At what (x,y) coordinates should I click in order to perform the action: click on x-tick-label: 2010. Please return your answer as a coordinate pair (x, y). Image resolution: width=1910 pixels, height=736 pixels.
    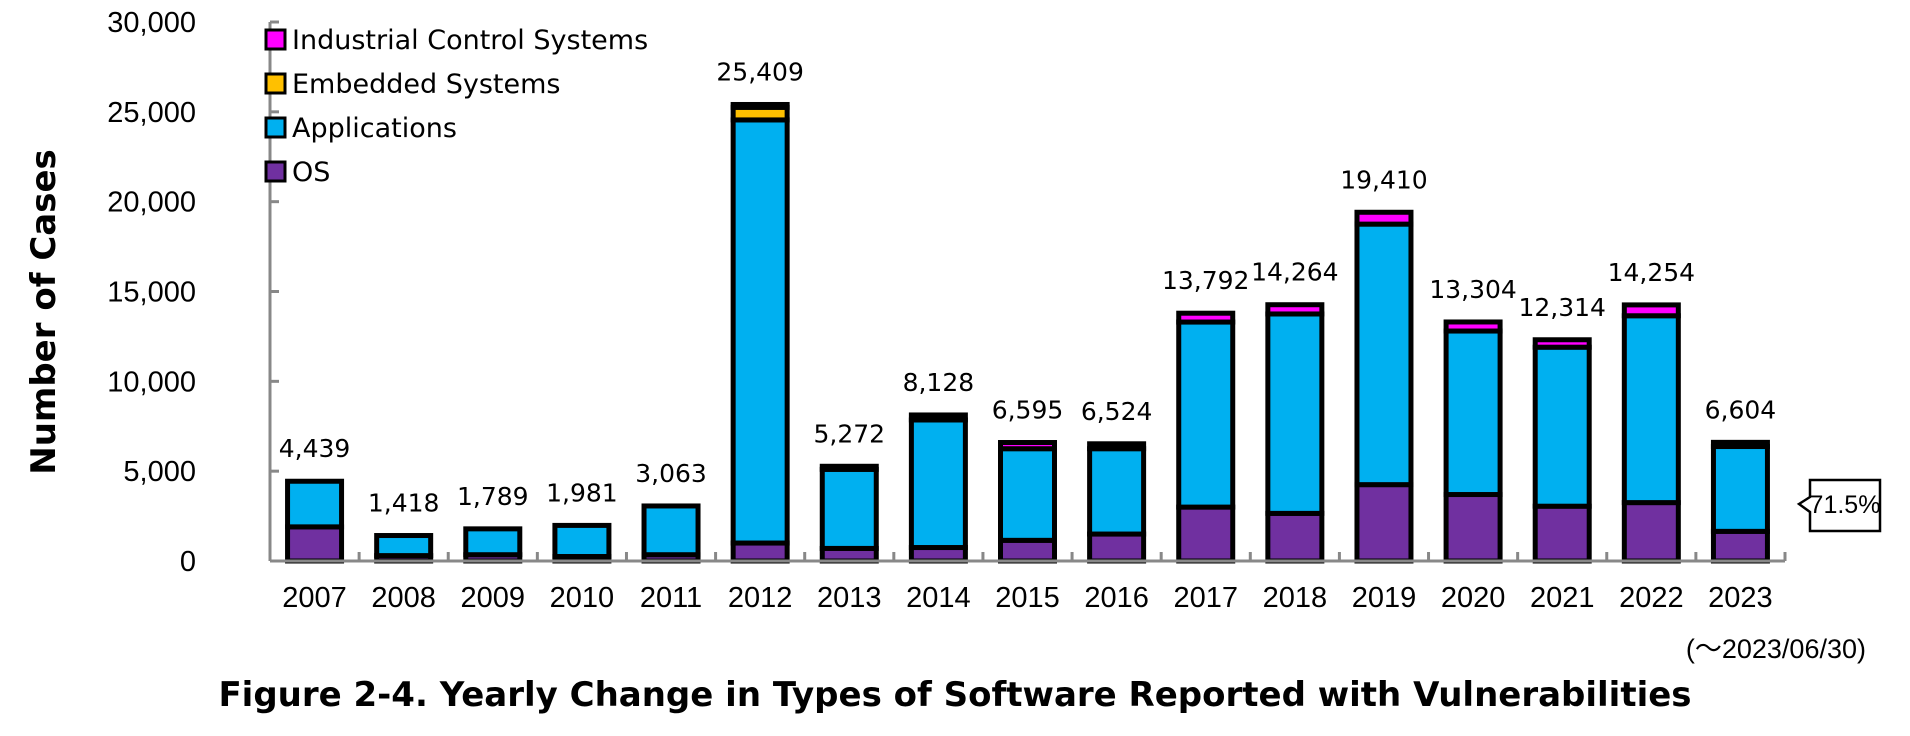
    Looking at the image, I should click on (582, 598).